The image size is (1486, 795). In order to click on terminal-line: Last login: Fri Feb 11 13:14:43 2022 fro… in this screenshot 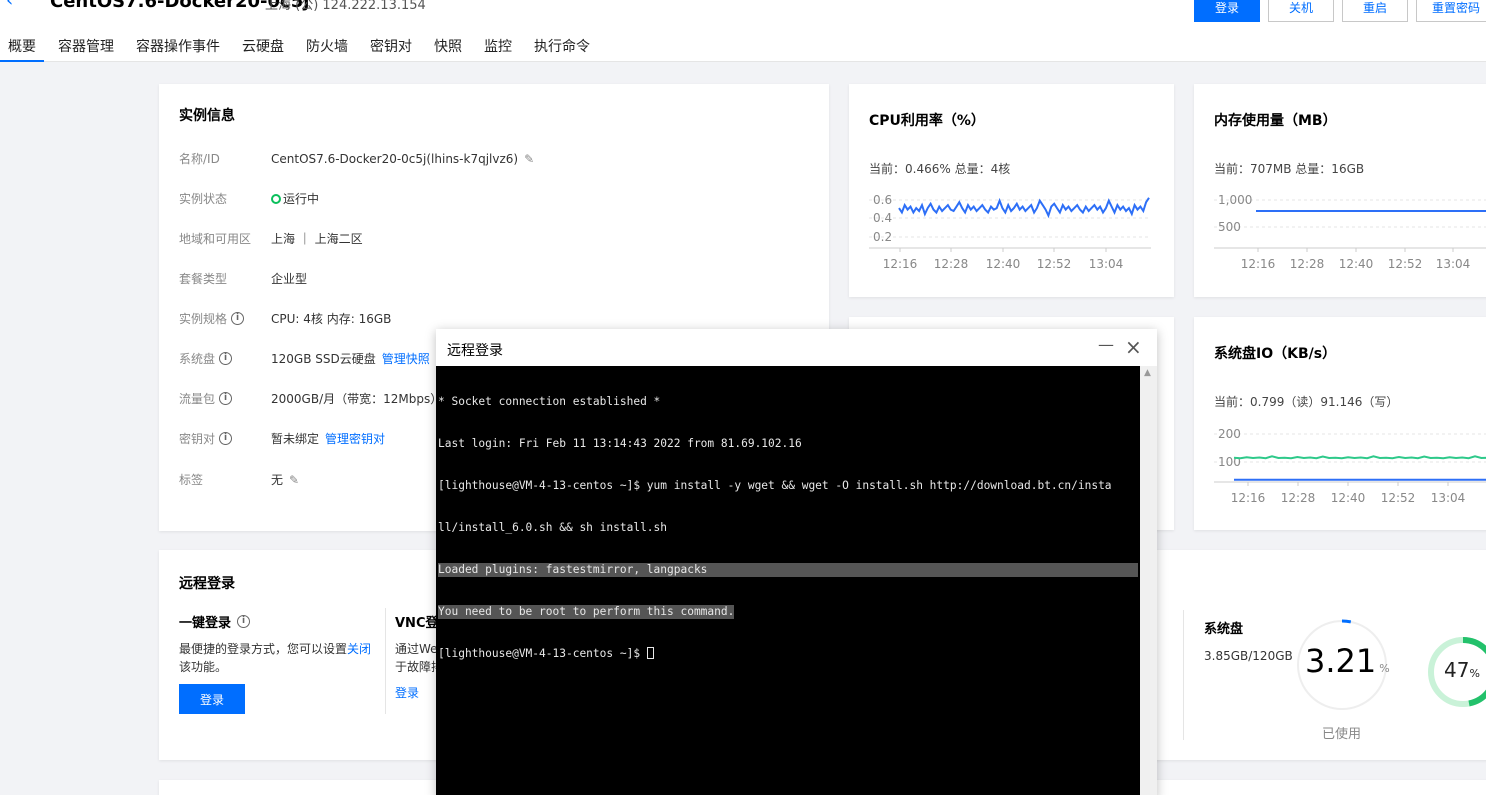, I will do `click(620, 443)`.